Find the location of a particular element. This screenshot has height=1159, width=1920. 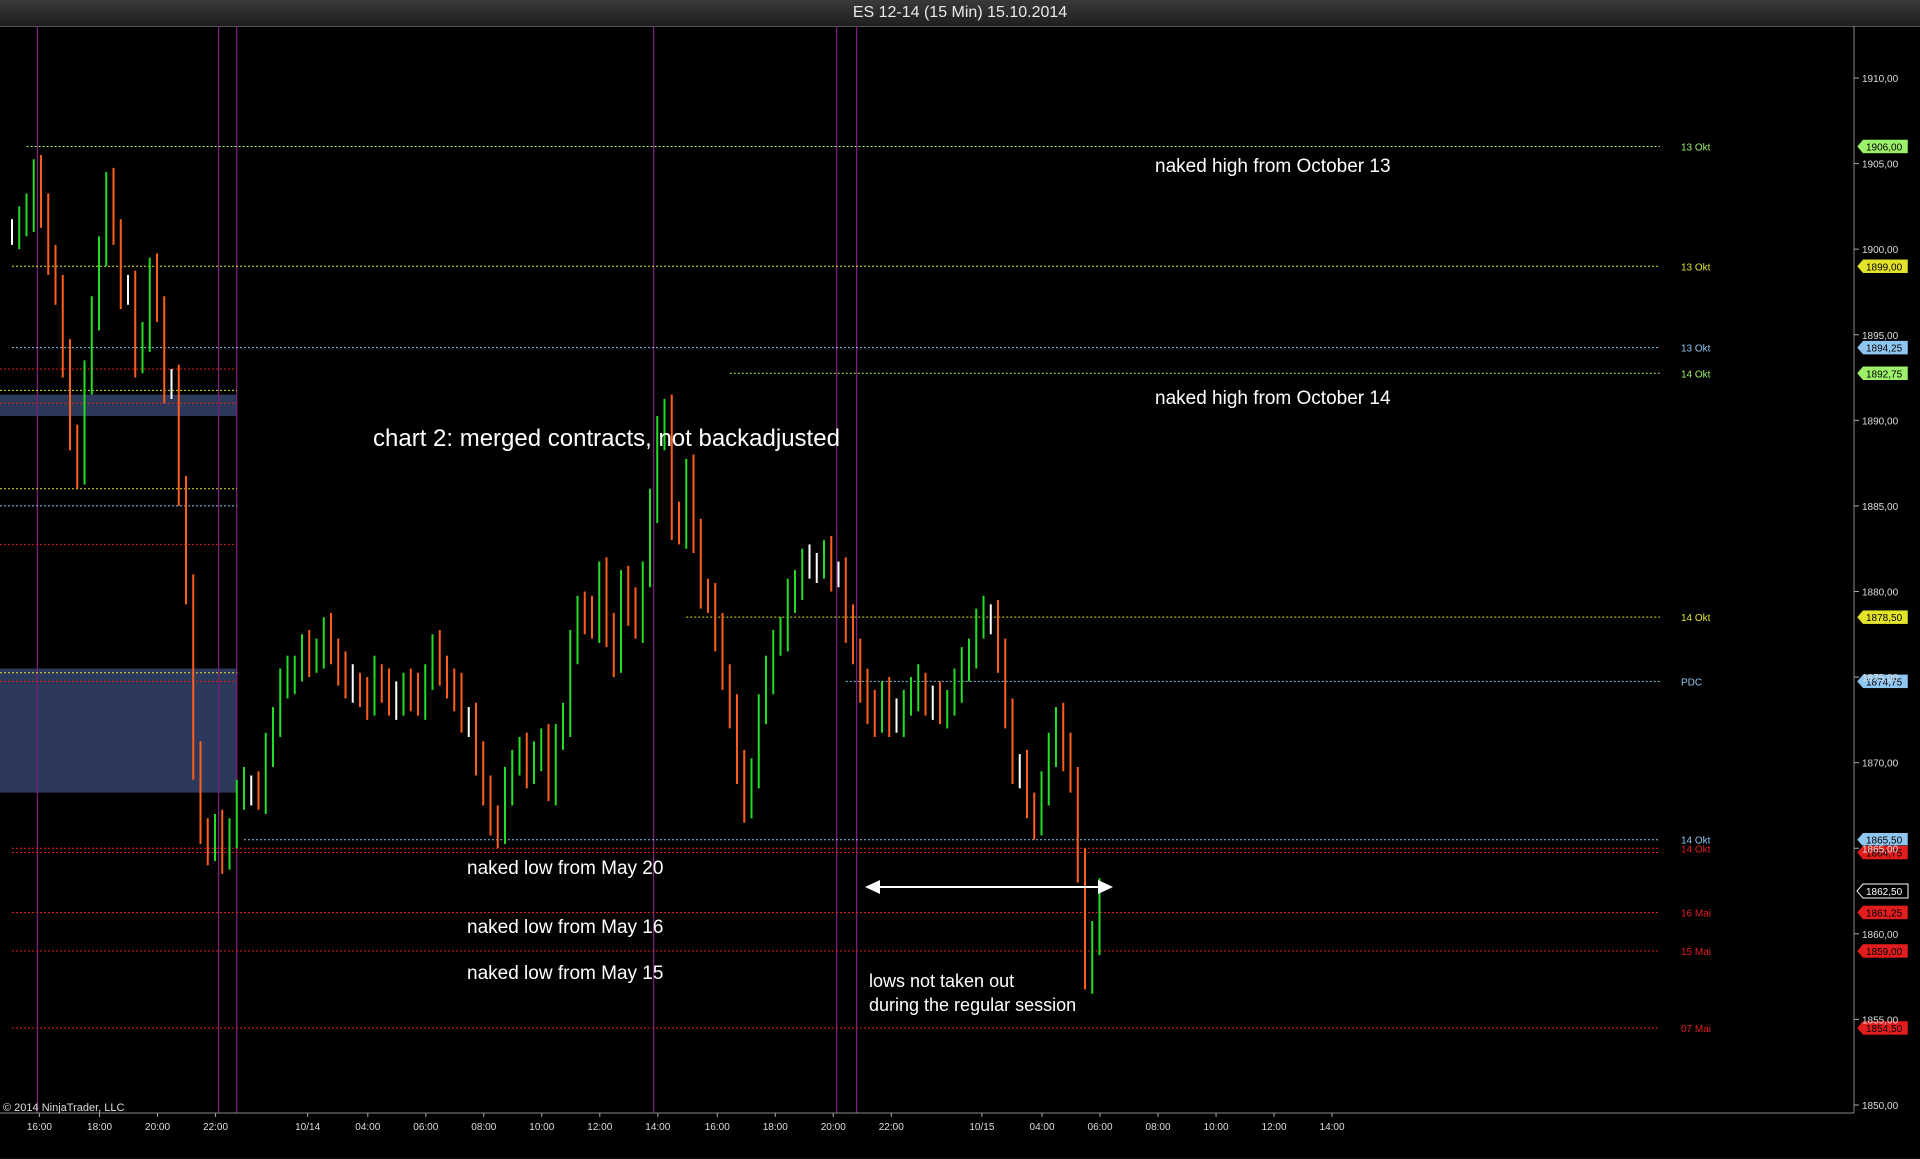

price-tag-value: 1859,00 is located at coordinates (1884, 952).